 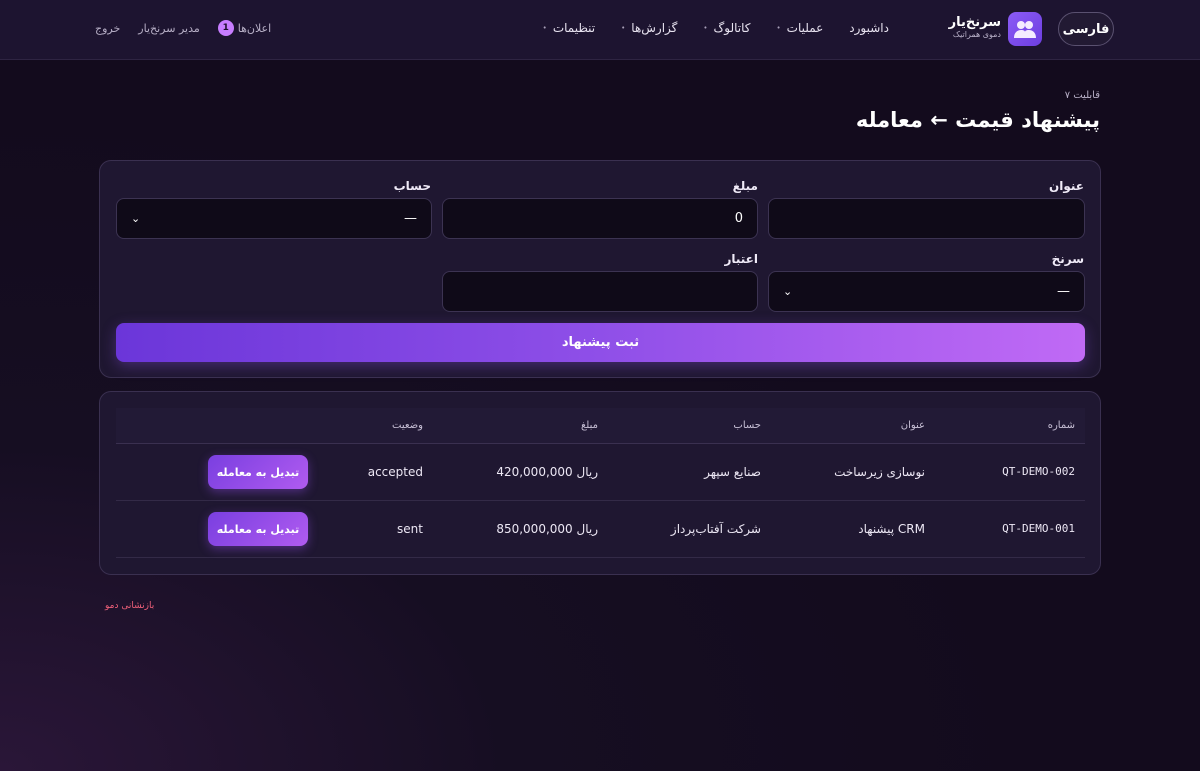 I want to click on cell-title: پیشنهاد CRM, so click(x=891, y=529).